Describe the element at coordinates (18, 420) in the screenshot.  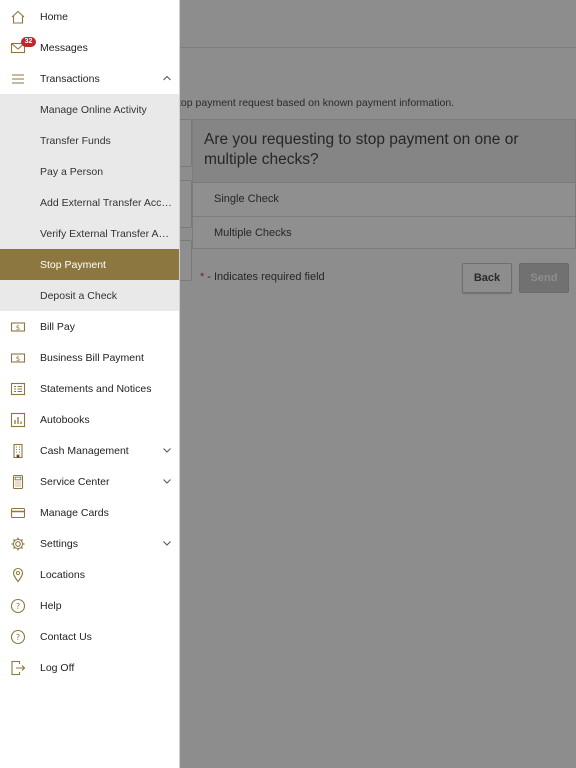
I see `bar-chart-icon` at that location.